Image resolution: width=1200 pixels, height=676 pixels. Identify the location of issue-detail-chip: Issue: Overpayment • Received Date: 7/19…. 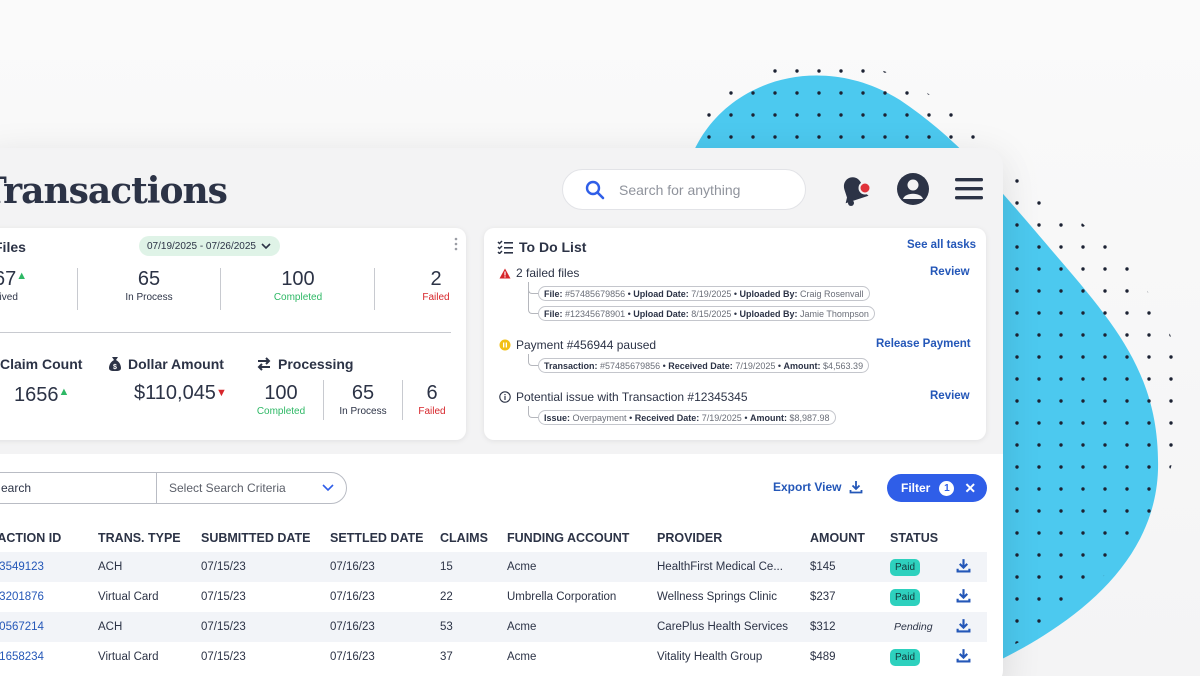
(687, 417).